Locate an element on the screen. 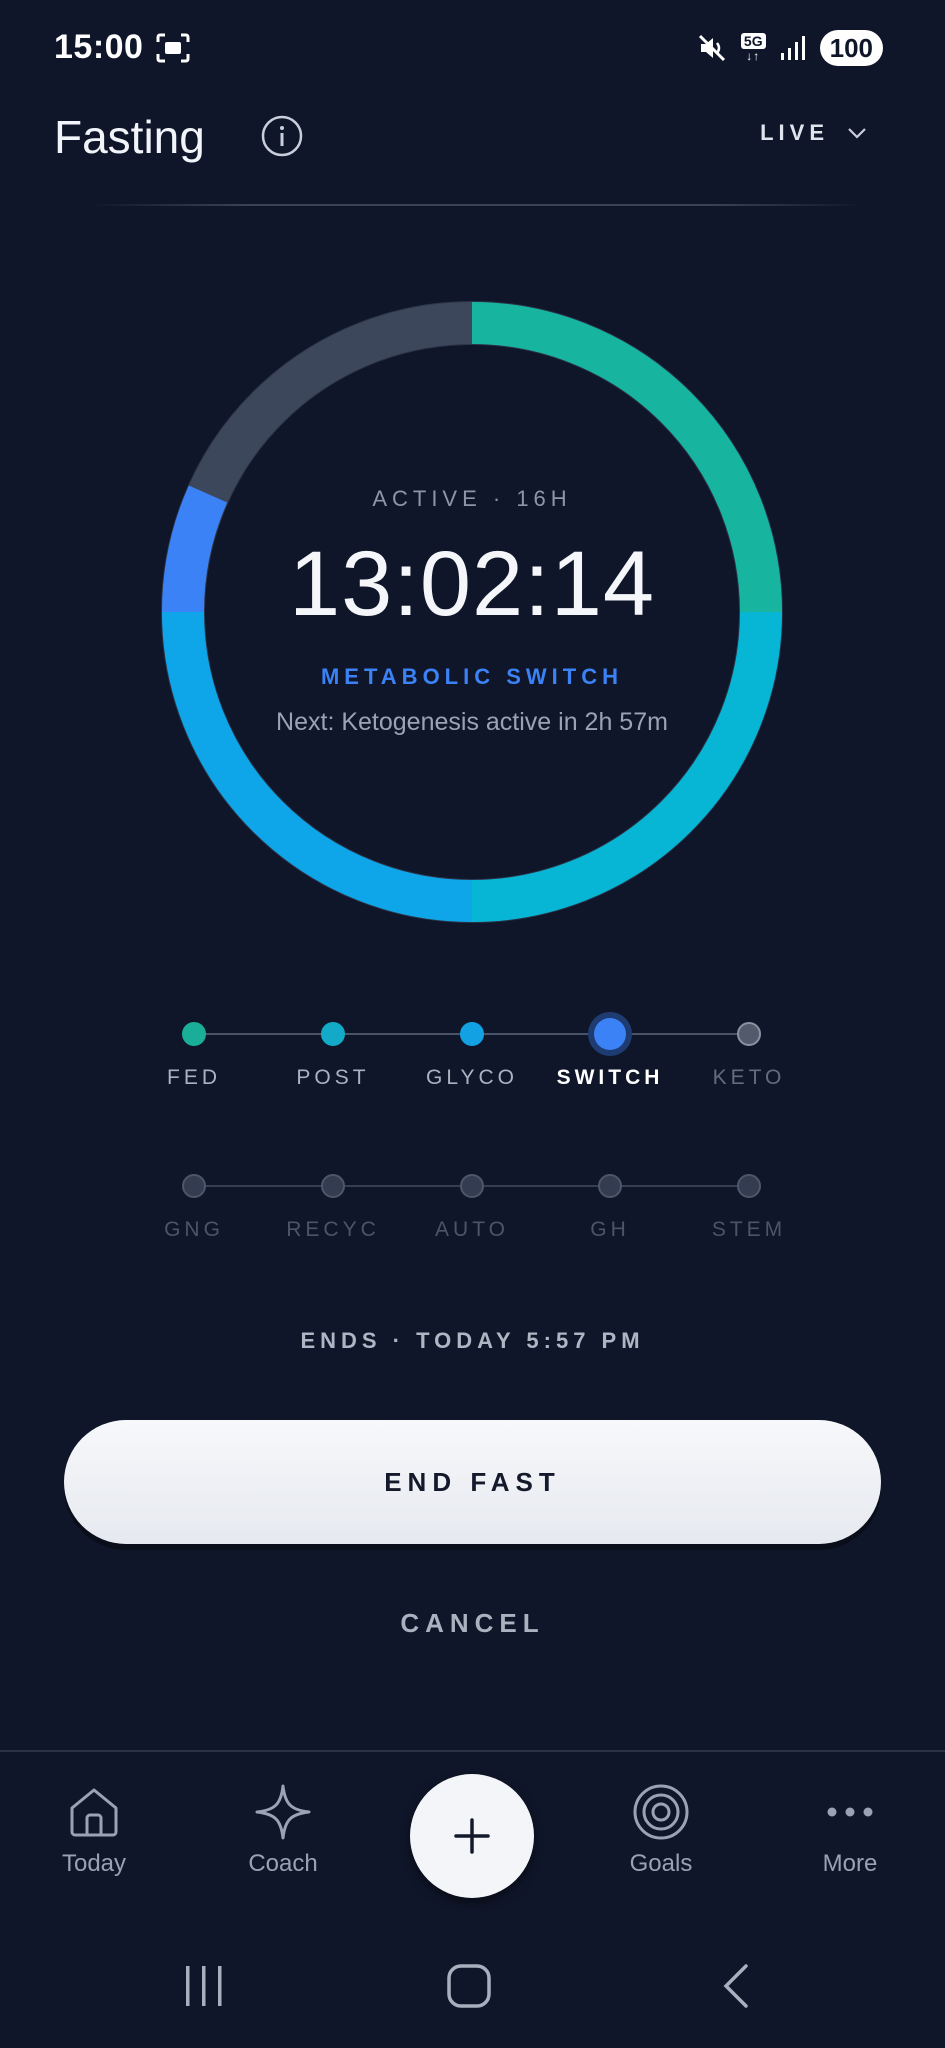 The image size is (945, 2048). header: Fasting LIVE is located at coordinates (472, 155).